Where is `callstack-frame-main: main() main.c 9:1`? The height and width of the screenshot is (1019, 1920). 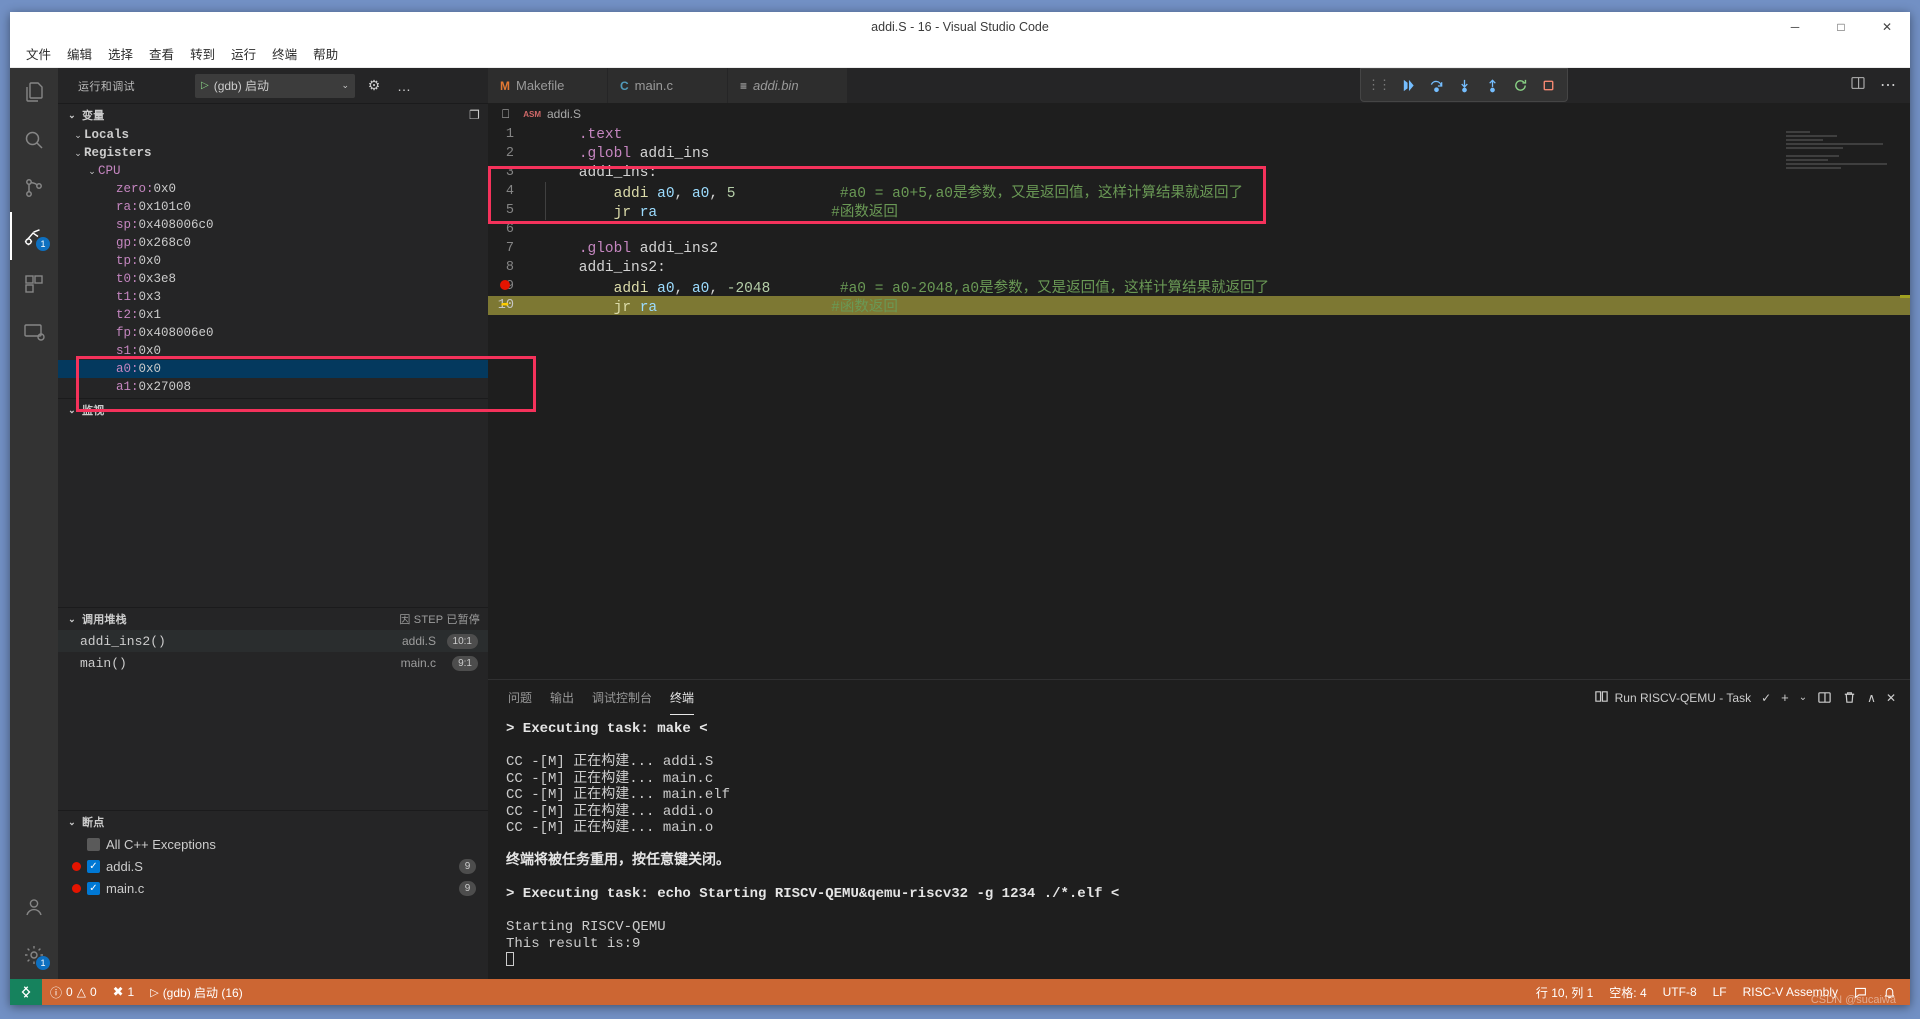 callstack-frame-main: main() main.c 9:1 is located at coordinates (273, 663).